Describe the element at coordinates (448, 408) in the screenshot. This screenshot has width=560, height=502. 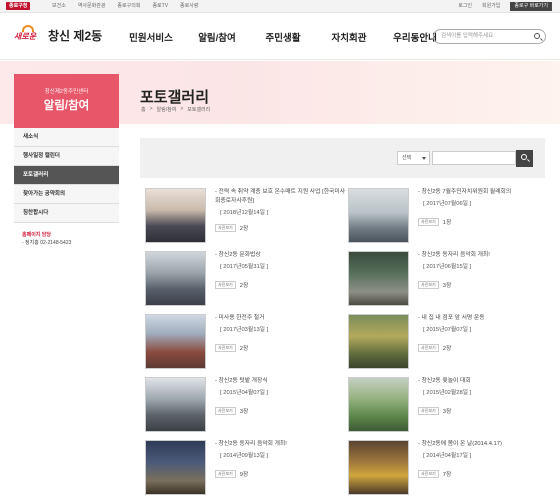
I see `gallery-item: - 창신2동 윷놀이 대회[ 2015년02월28일 ] 사진보기 3장` at that location.